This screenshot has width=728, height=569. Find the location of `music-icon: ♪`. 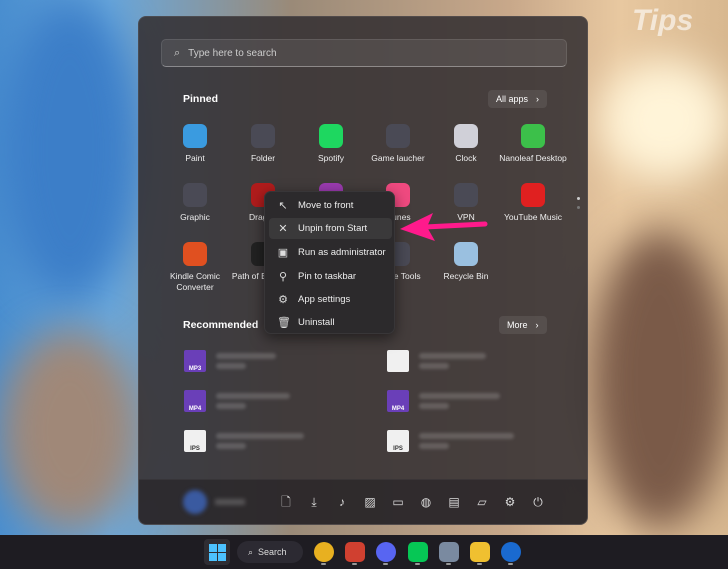

music-icon: ♪ is located at coordinates (342, 502).